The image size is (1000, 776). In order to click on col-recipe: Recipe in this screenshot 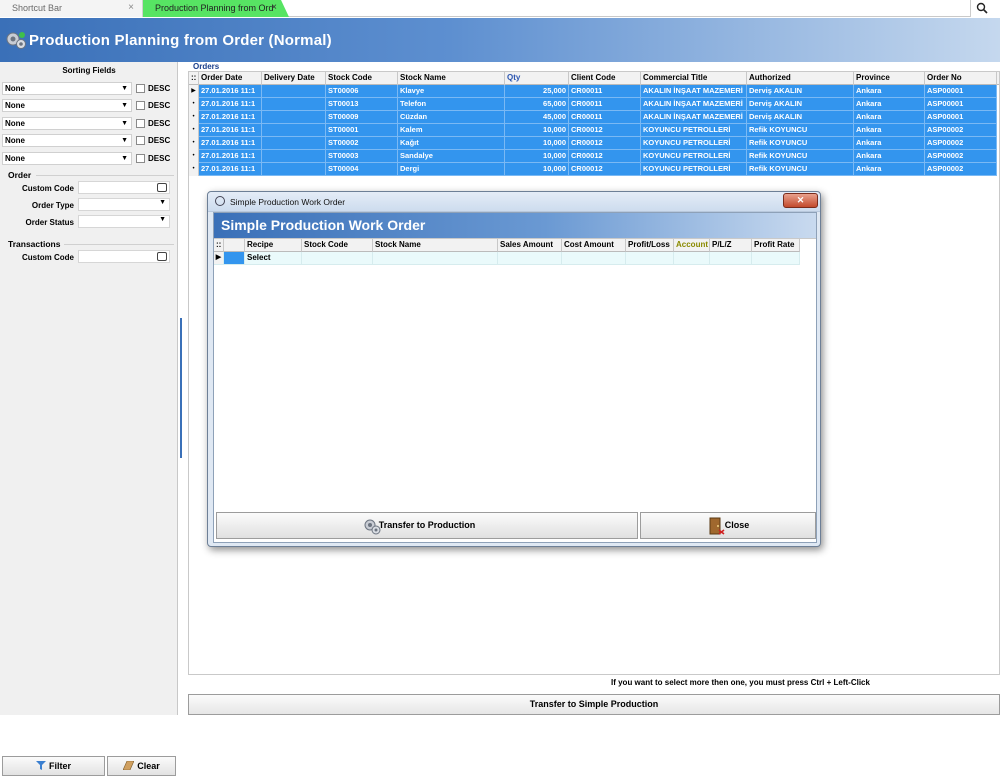, I will do `click(273, 245)`.